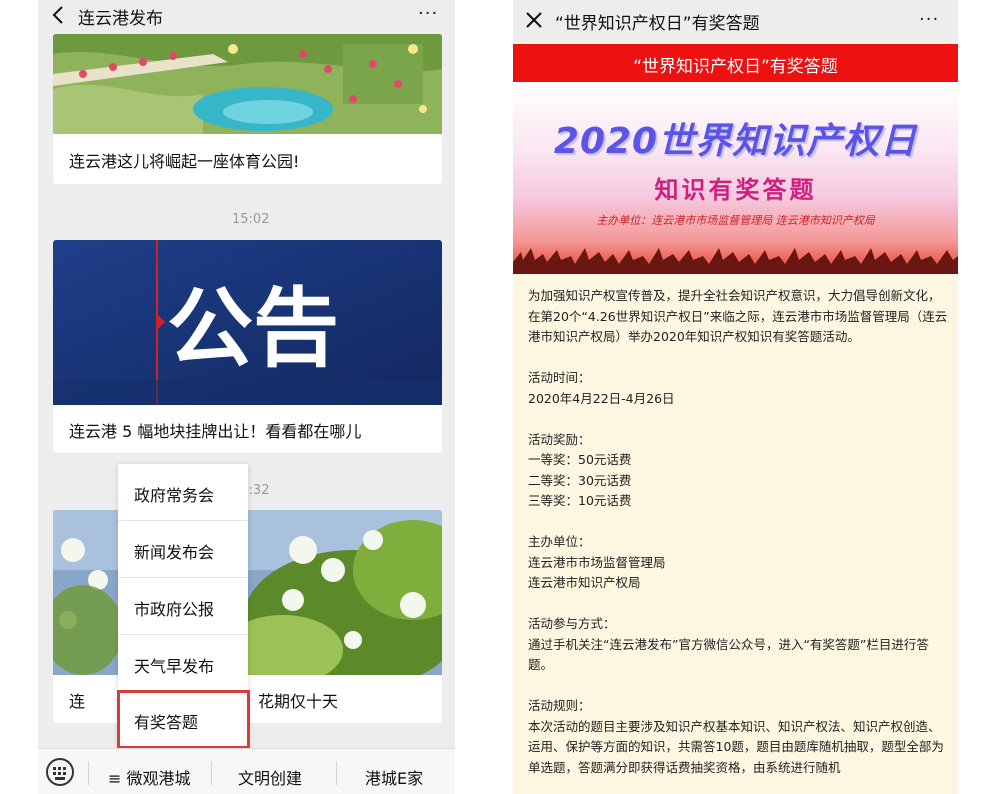  I want to click on account-header: 连云港发布 ···, so click(246, 16).